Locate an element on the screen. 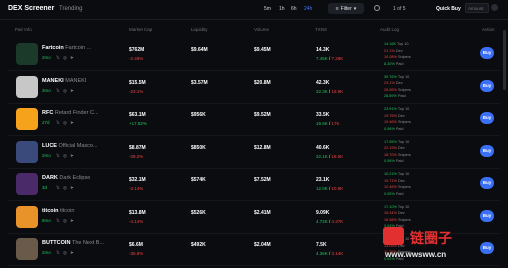 This screenshot has width=508, height=268. volume-value: $7.52M is located at coordinates (262, 180).